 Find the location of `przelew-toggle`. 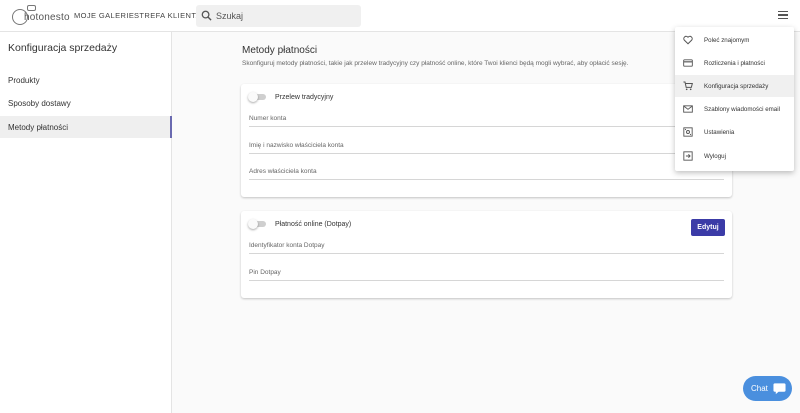

przelew-toggle is located at coordinates (257, 97).